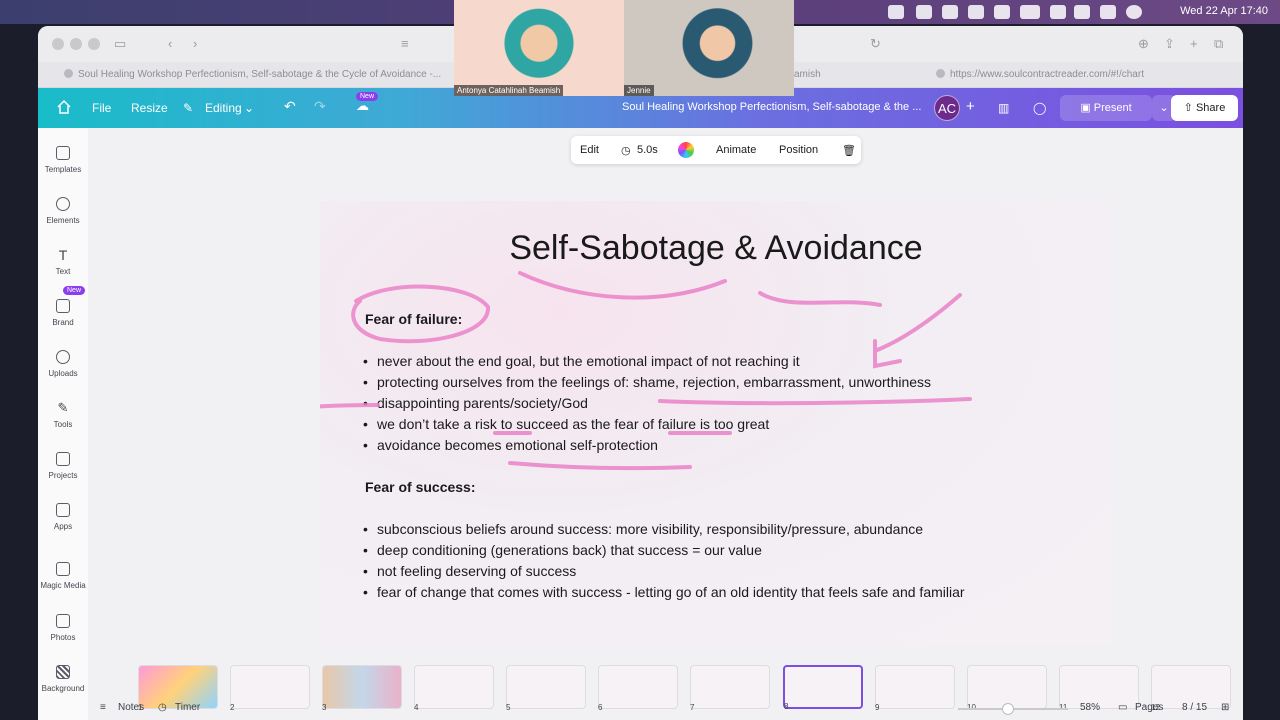 This screenshot has width=1280, height=720. I want to click on avatar: AC, so click(947, 108).